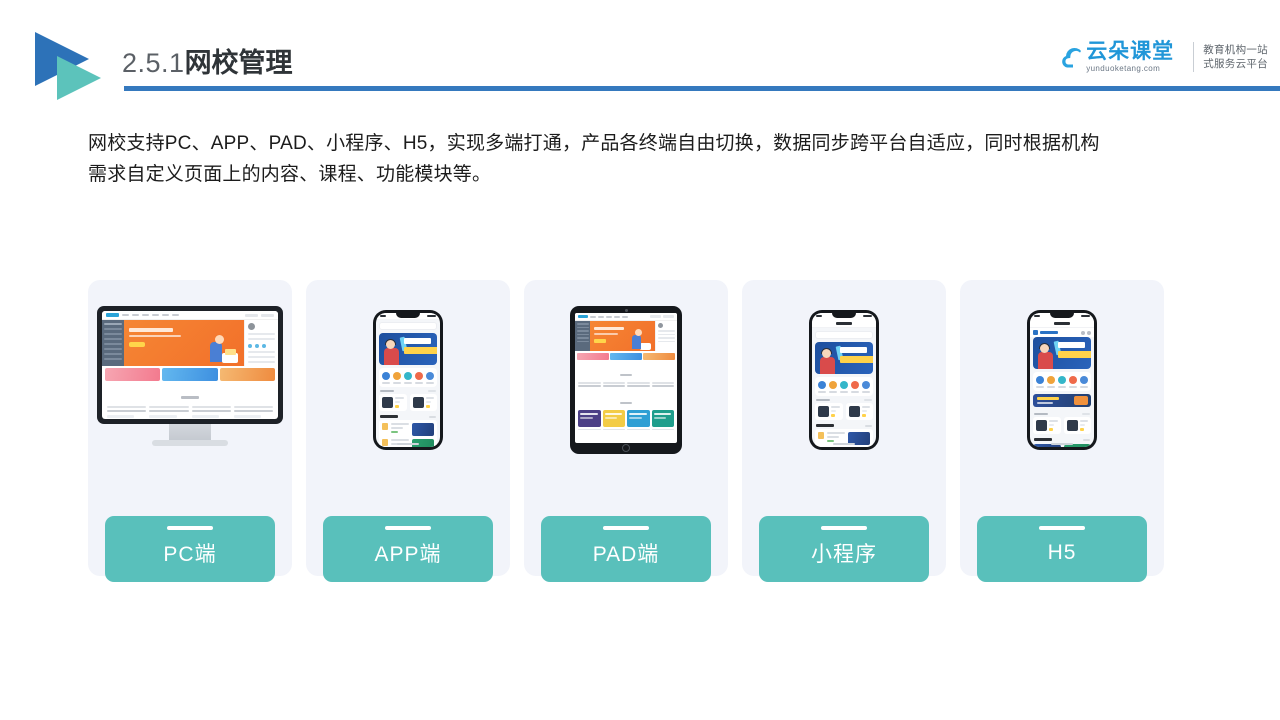 Image resolution: width=1280 pixels, height=720 pixels. What do you see at coordinates (626, 310) in the screenshot?
I see `tablet-camera-icon` at bounding box center [626, 310].